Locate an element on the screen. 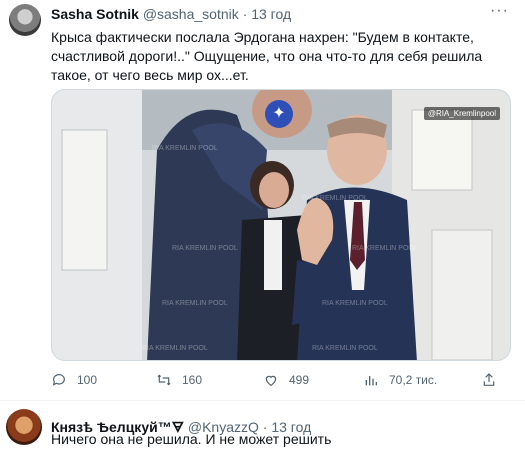 The image size is (525, 460). retweet-icon is located at coordinates (164, 380).